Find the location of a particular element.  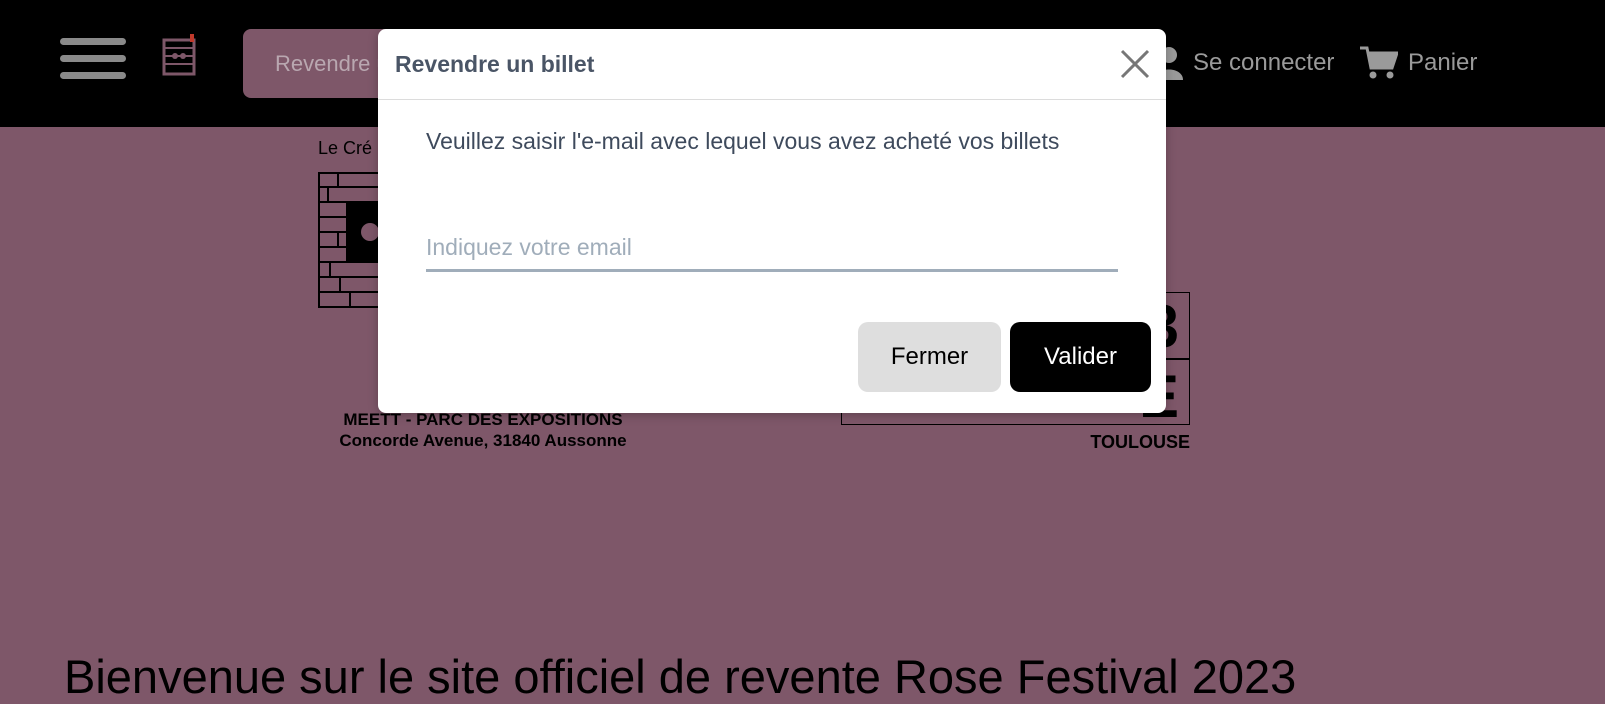

resell-ticket-button: Revendre un billet is located at coordinates (318, 63).